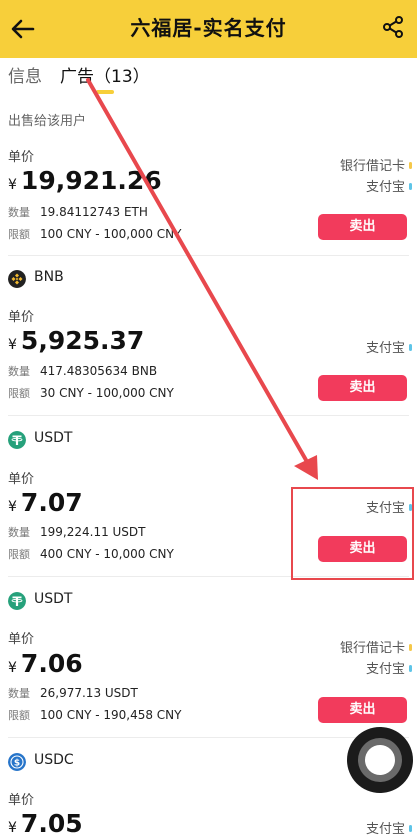 Image resolution: width=417 pixels, height=838 pixels. I want to click on limit-row: 限额 100 CNY - 190,458 CNY, so click(95, 715).